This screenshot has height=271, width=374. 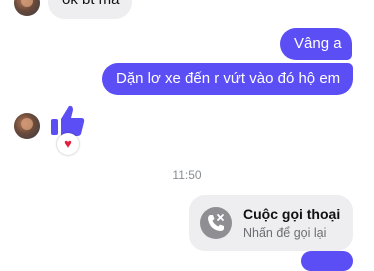 What do you see at coordinates (316, 44) in the screenshot?
I see `outgoing-message: Vâng a` at bounding box center [316, 44].